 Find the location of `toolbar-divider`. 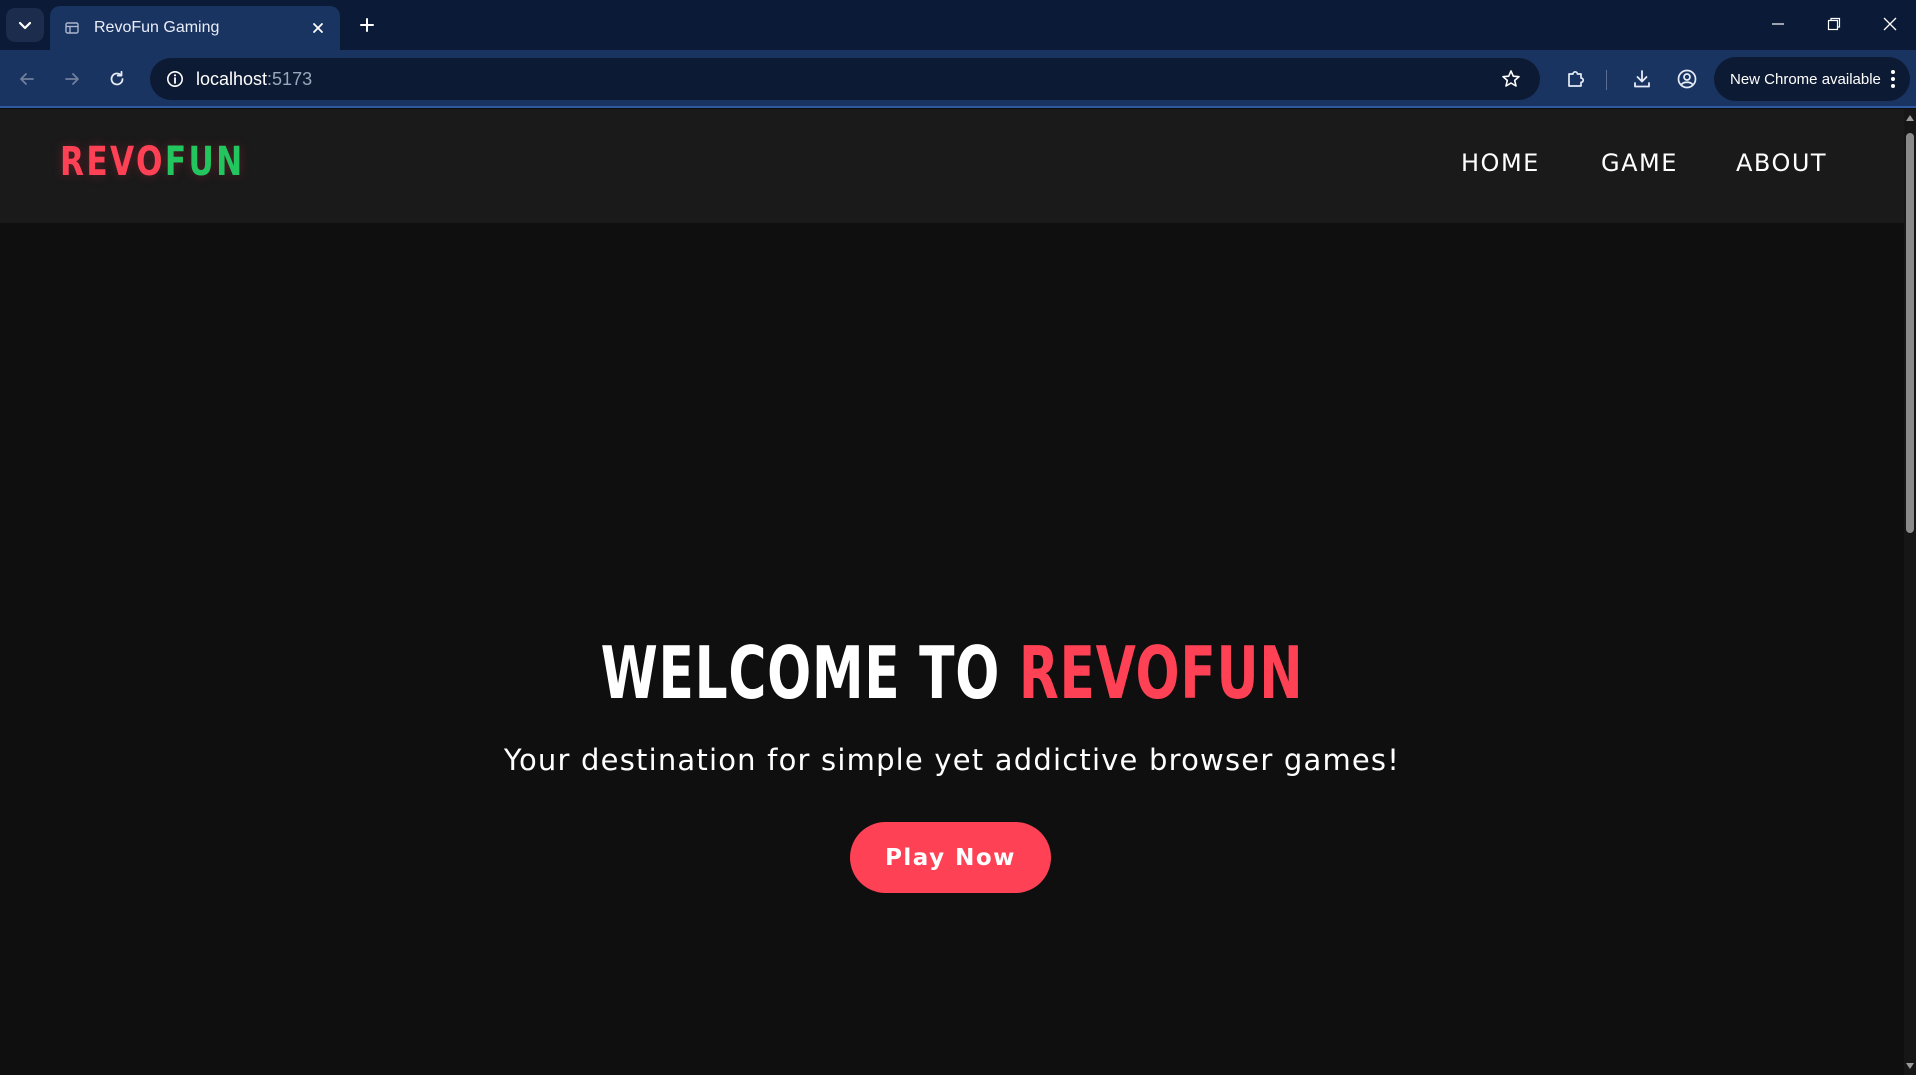

toolbar-divider is located at coordinates (1606, 80).